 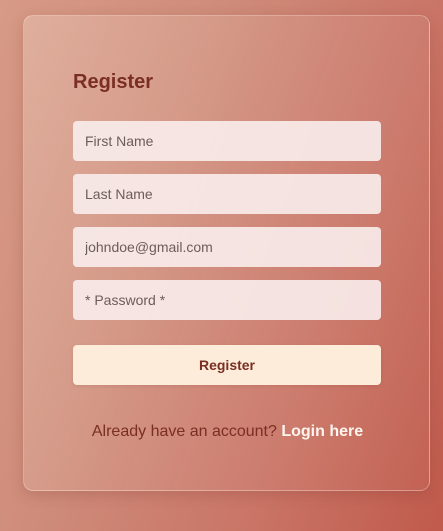 I want to click on password-field, so click(x=227, y=300).